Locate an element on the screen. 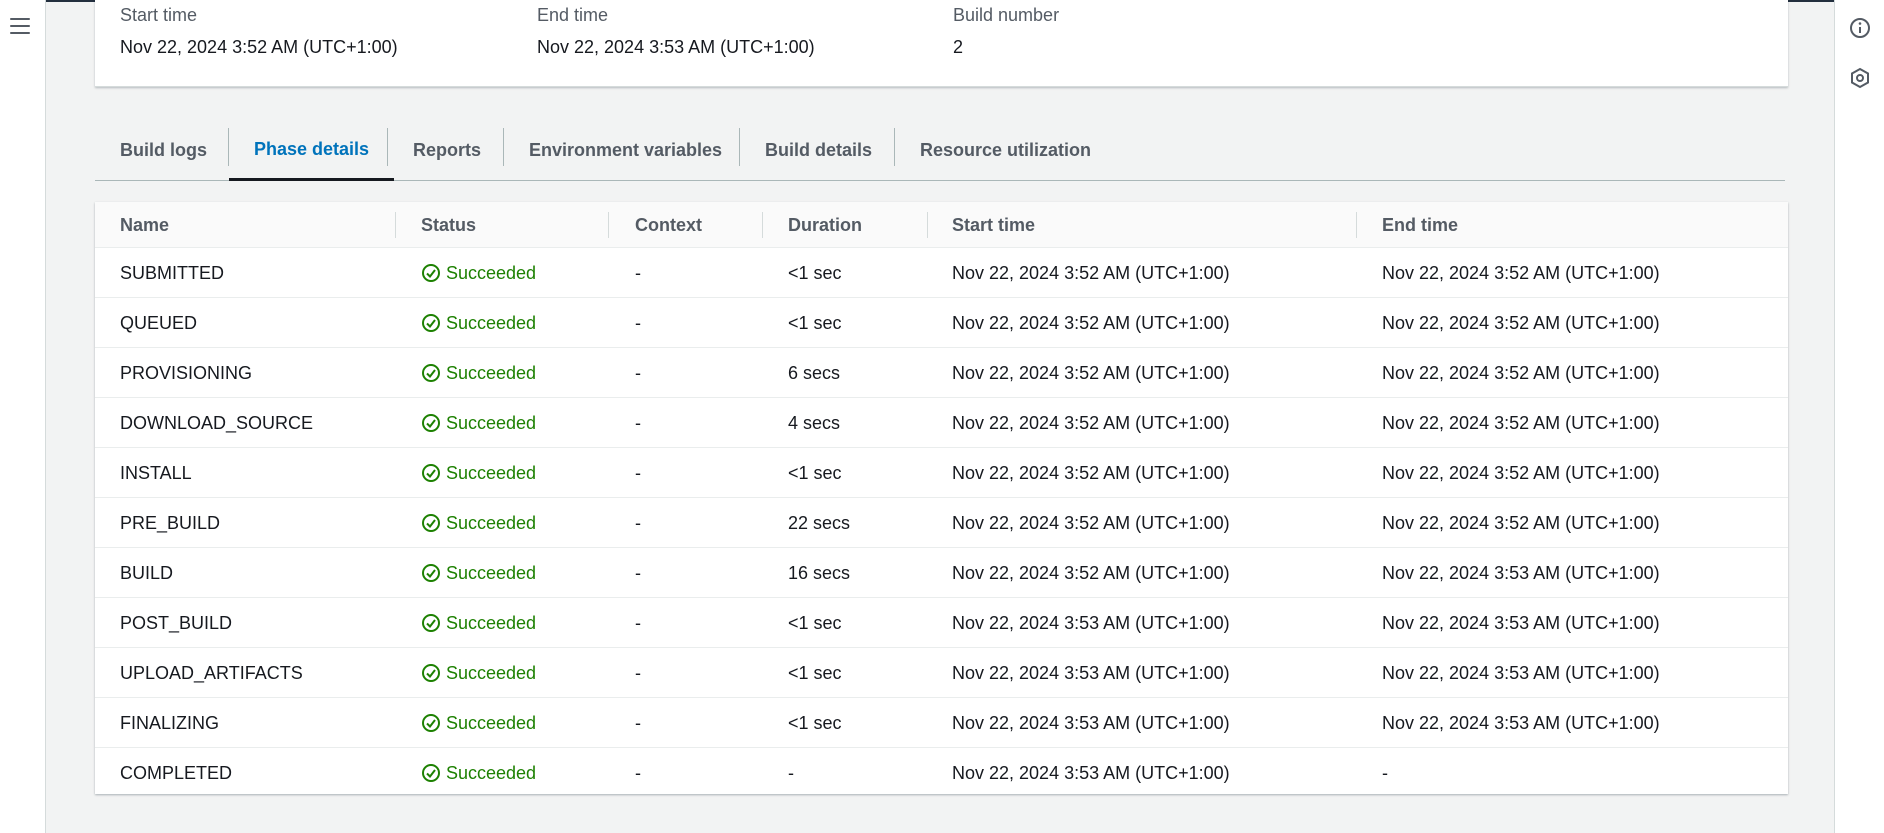  column-header-start-time: Start time is located at coordinates (993, 225).